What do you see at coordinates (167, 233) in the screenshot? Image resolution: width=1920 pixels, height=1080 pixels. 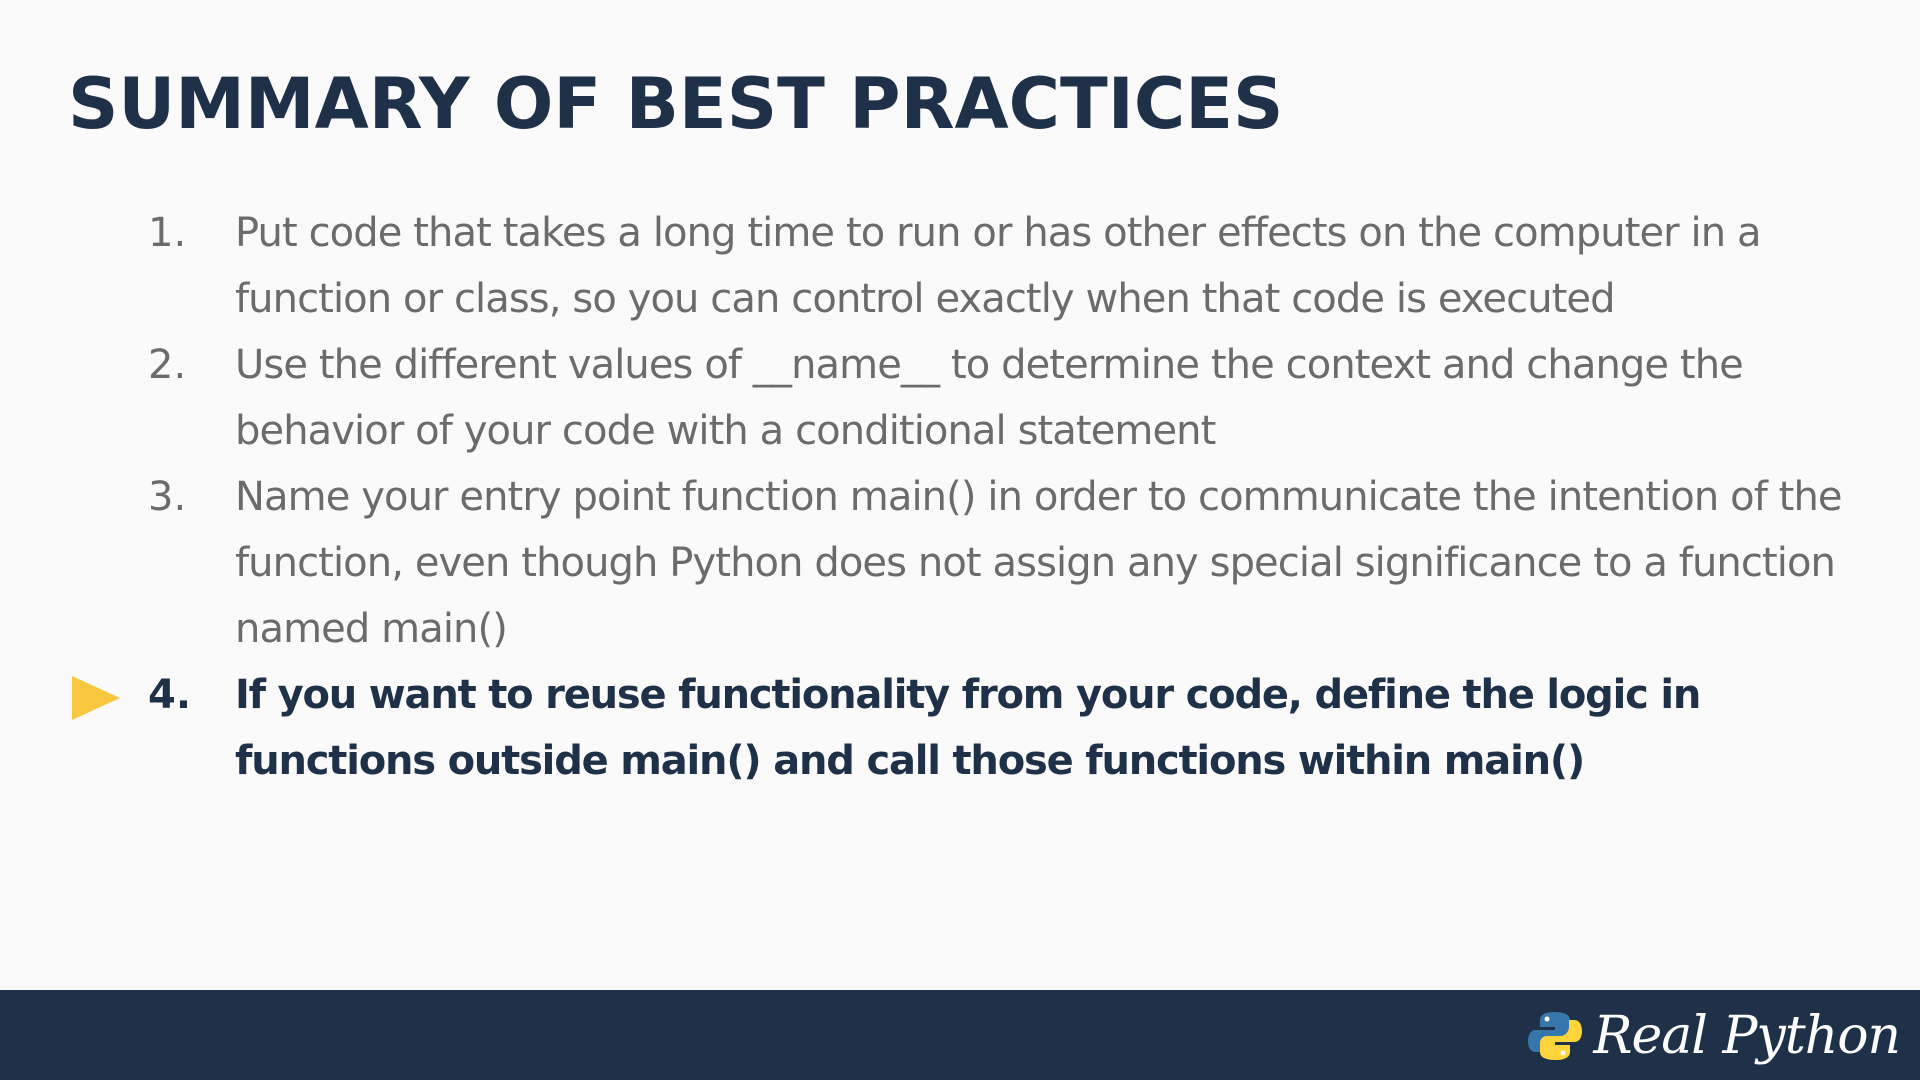 I see `item-number: 1.` at bounding box center [167, 233].